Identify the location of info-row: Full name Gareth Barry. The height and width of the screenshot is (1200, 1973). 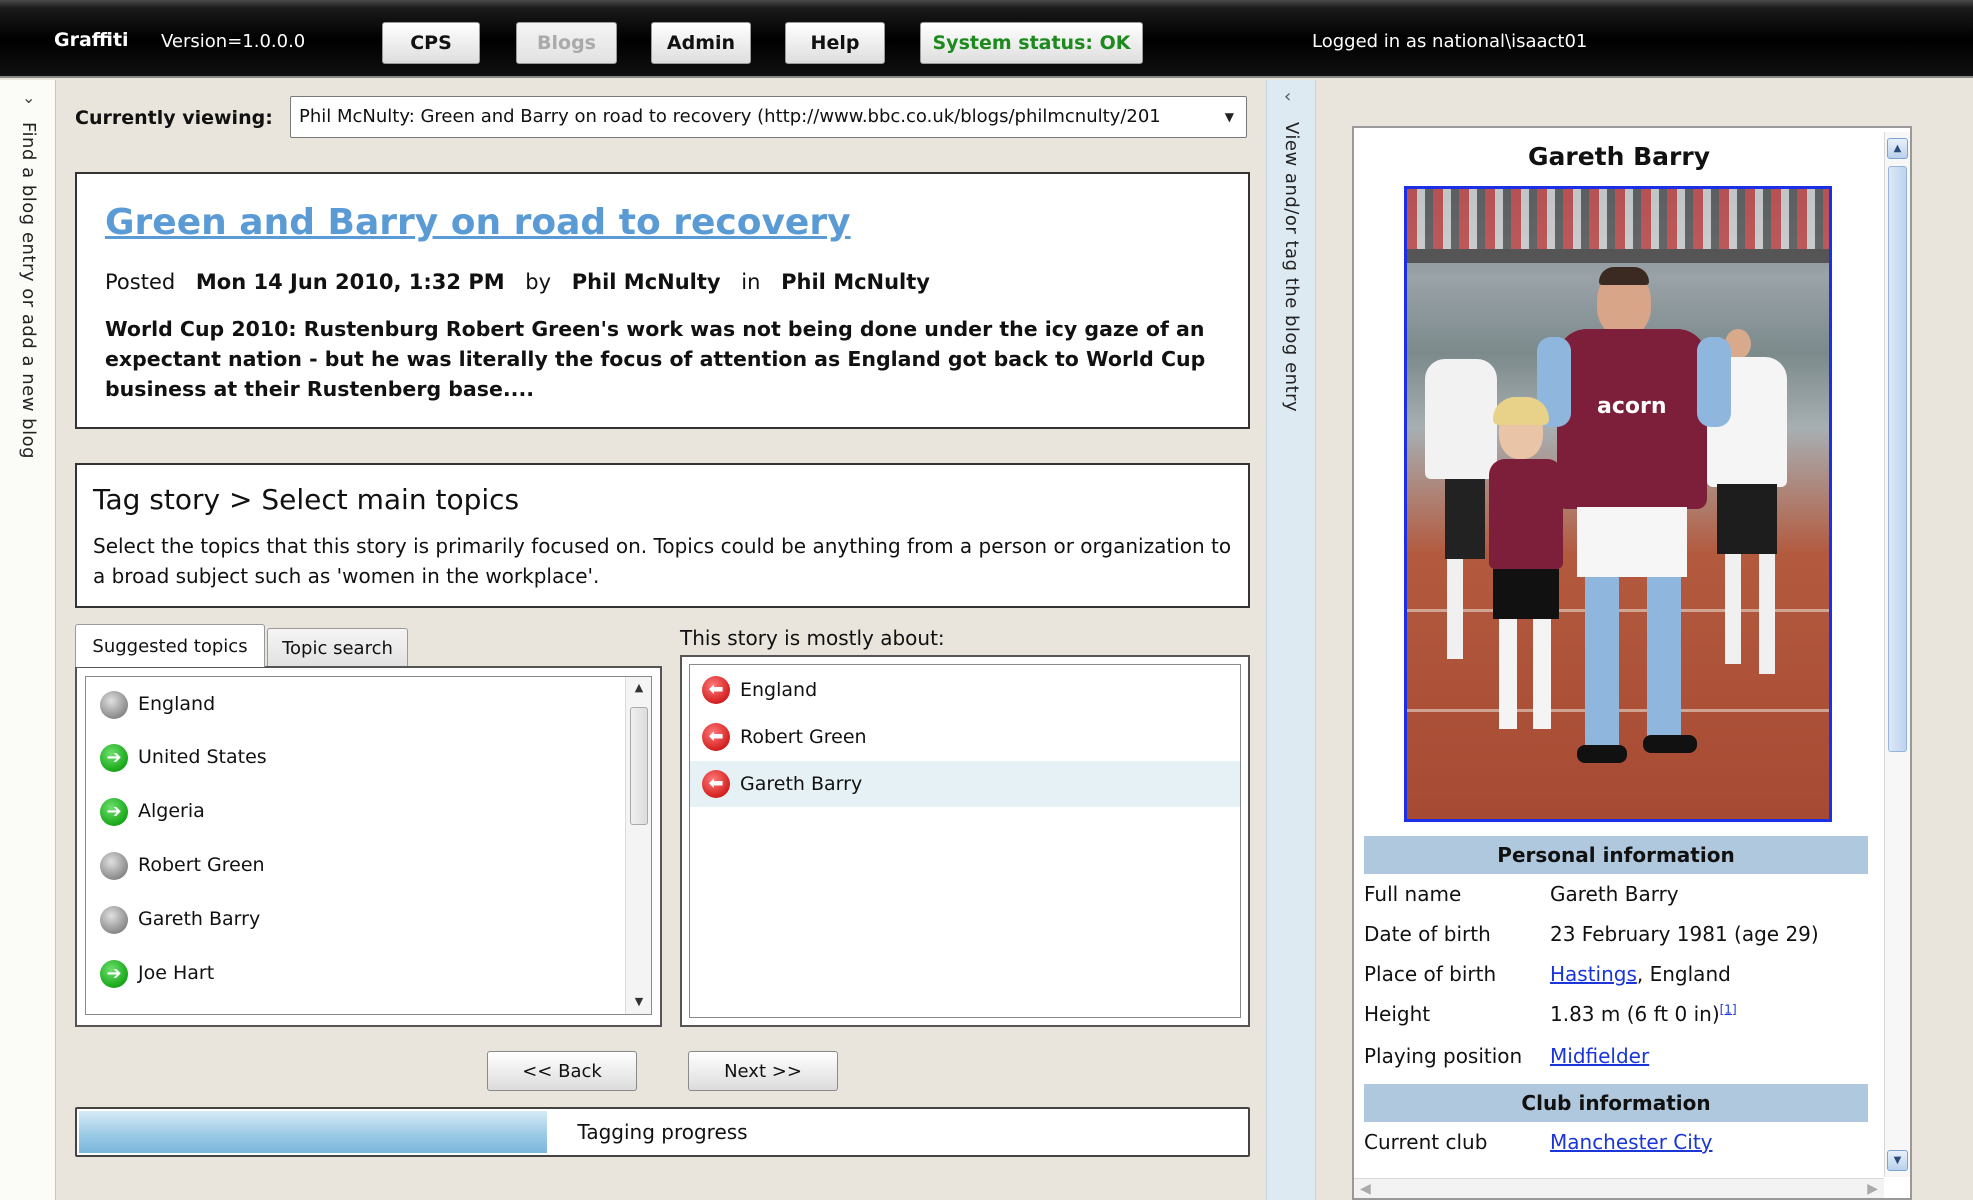
(1616, 894).